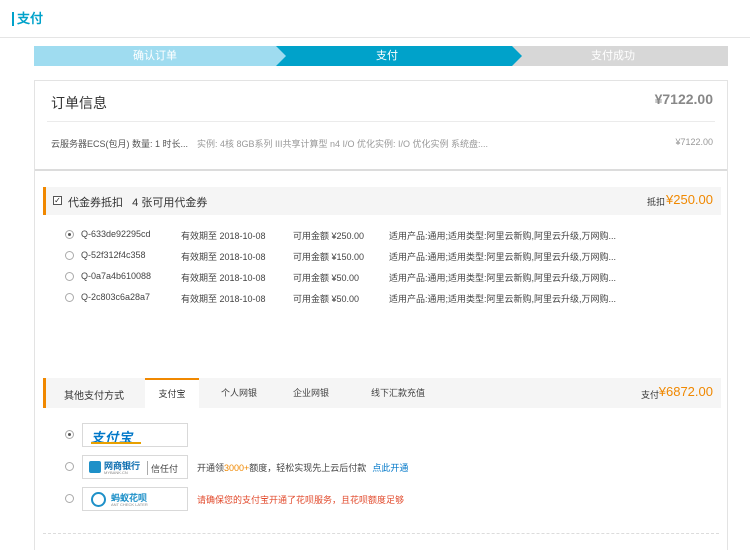  Describe the element at coordinates (94, 396) in the screenshot. I see `other-payment-label: 其他支付方式` at that location.